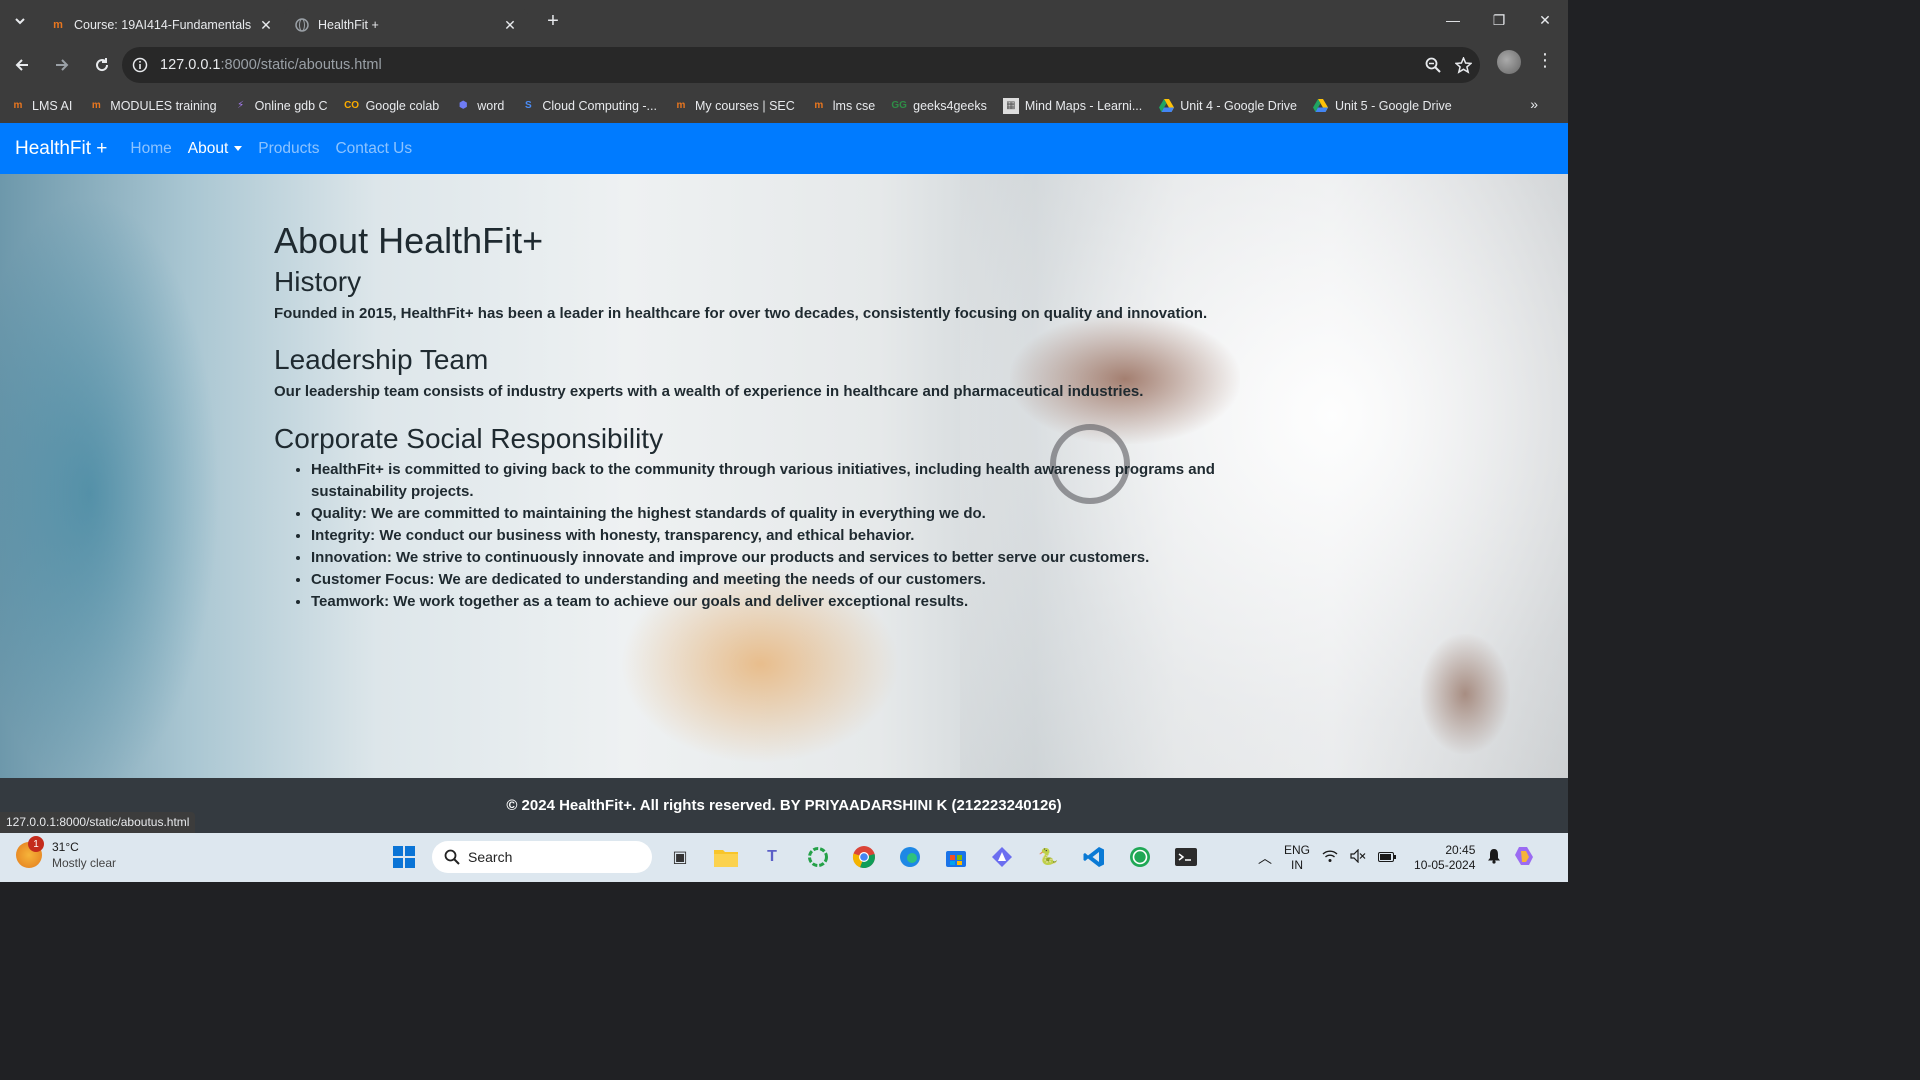 This screenshot has width=1920, height=1080. What do you see at coordinates (528, 105) in the screenshot?
I see `cloud-icon: S` at bounding box center [528, 105].